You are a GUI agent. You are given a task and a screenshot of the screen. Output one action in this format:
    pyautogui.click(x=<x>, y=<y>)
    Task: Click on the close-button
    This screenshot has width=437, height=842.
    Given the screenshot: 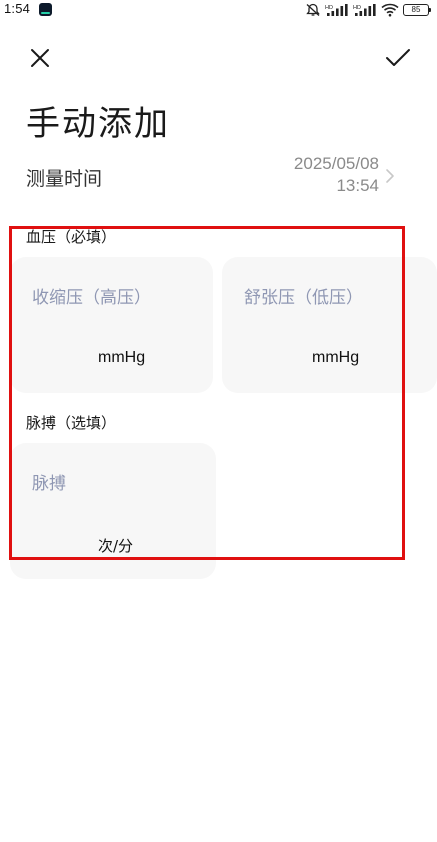 What is the action you would take?
    pyautogui.click(x=40, y=58)
    